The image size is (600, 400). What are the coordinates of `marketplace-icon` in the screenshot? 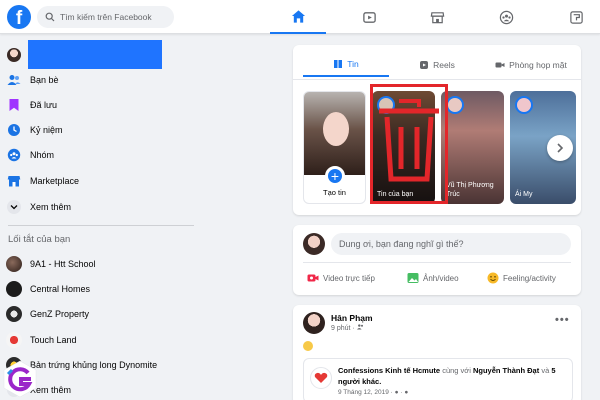 It's located at (437, 17).